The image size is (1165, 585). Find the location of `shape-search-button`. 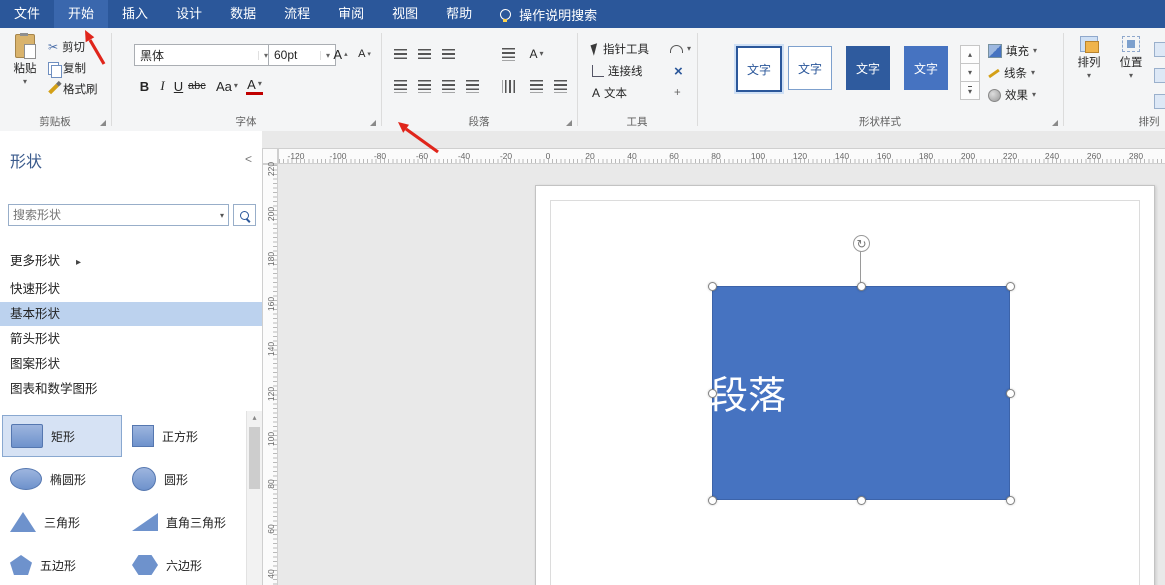

shape-search-button is located at coordinates (244, 215).